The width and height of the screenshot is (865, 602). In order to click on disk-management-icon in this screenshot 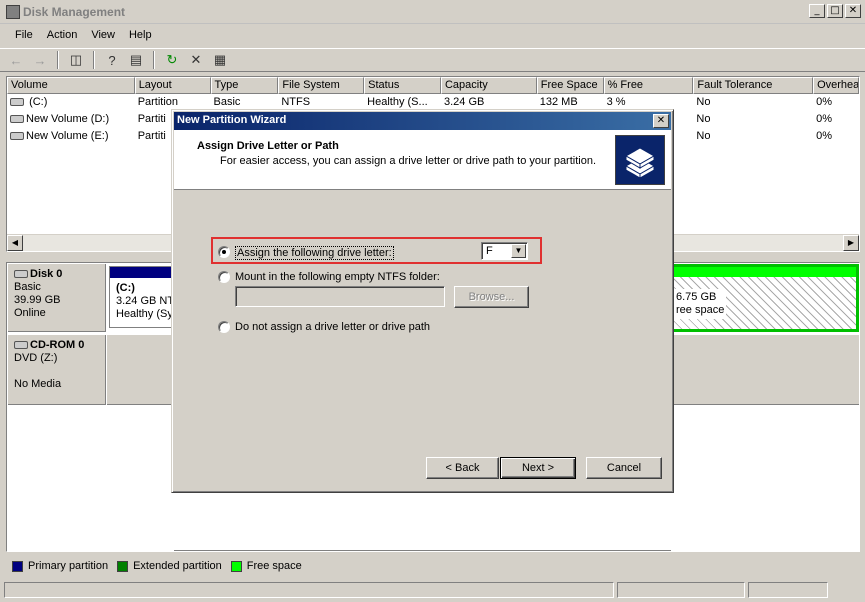, I will do `click(13, 12)`.